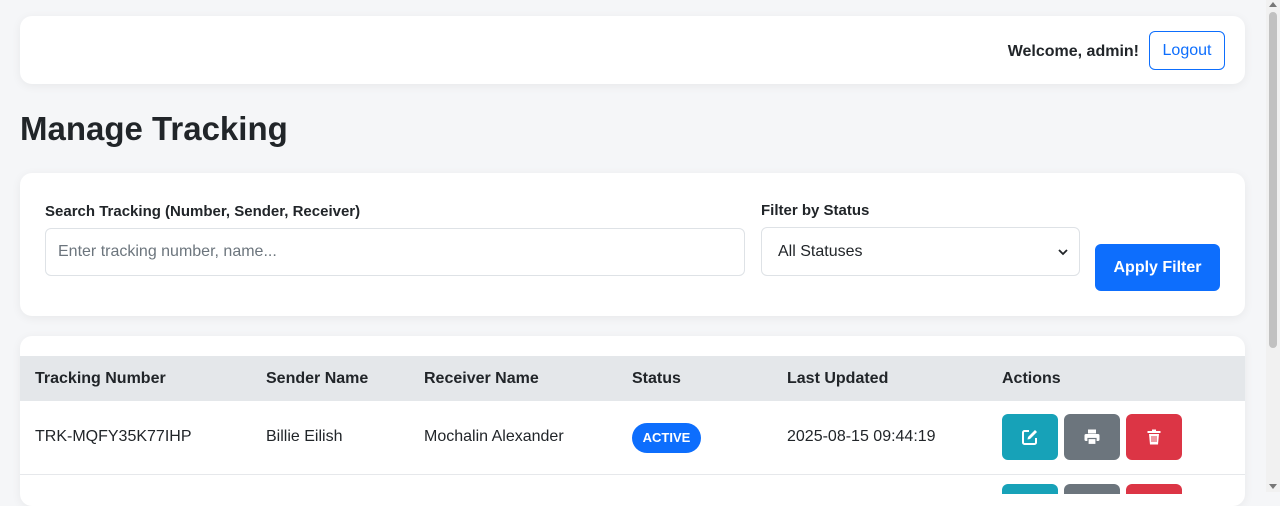 The height and width of the screenshot is (506, 1280). I want to click on status-filter-select: All Statuses, so click(920, 251).